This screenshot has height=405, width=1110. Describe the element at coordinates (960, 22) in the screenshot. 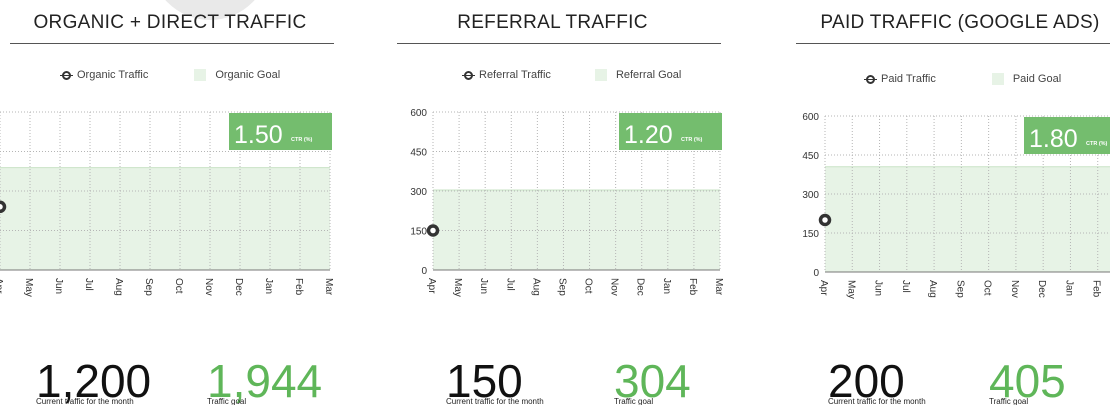

I see `panel-title: PAID TRAFFIC (GOOGLE ADS)` at that location.